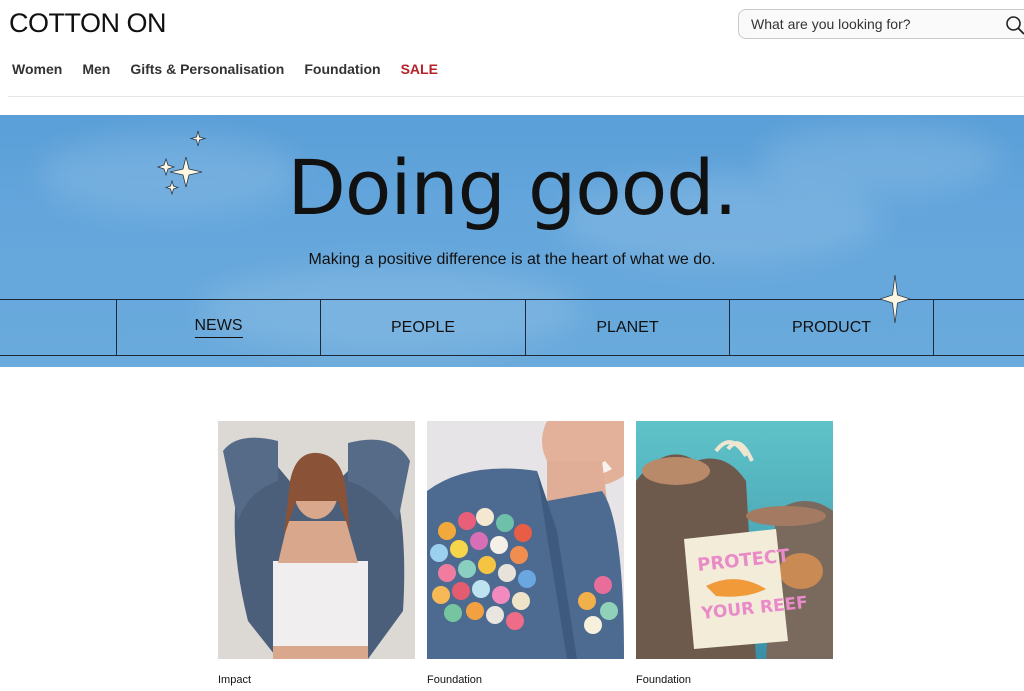 The image size is (1024, 691). I want to click on article-card: PROTECT YOUR REEF Foundation, so click(734, 553).